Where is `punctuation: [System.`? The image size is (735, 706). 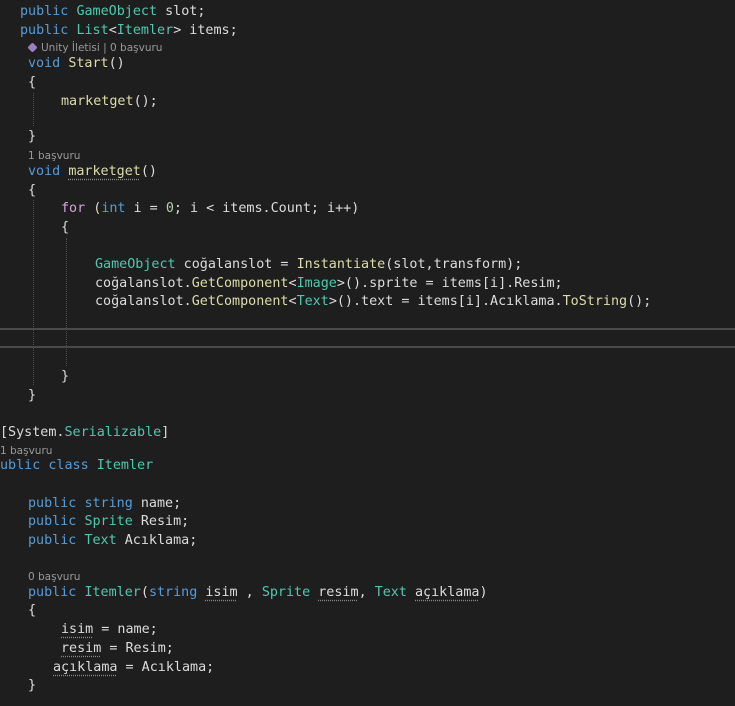
punctuation: [System. is located at coordinates (32, 432).